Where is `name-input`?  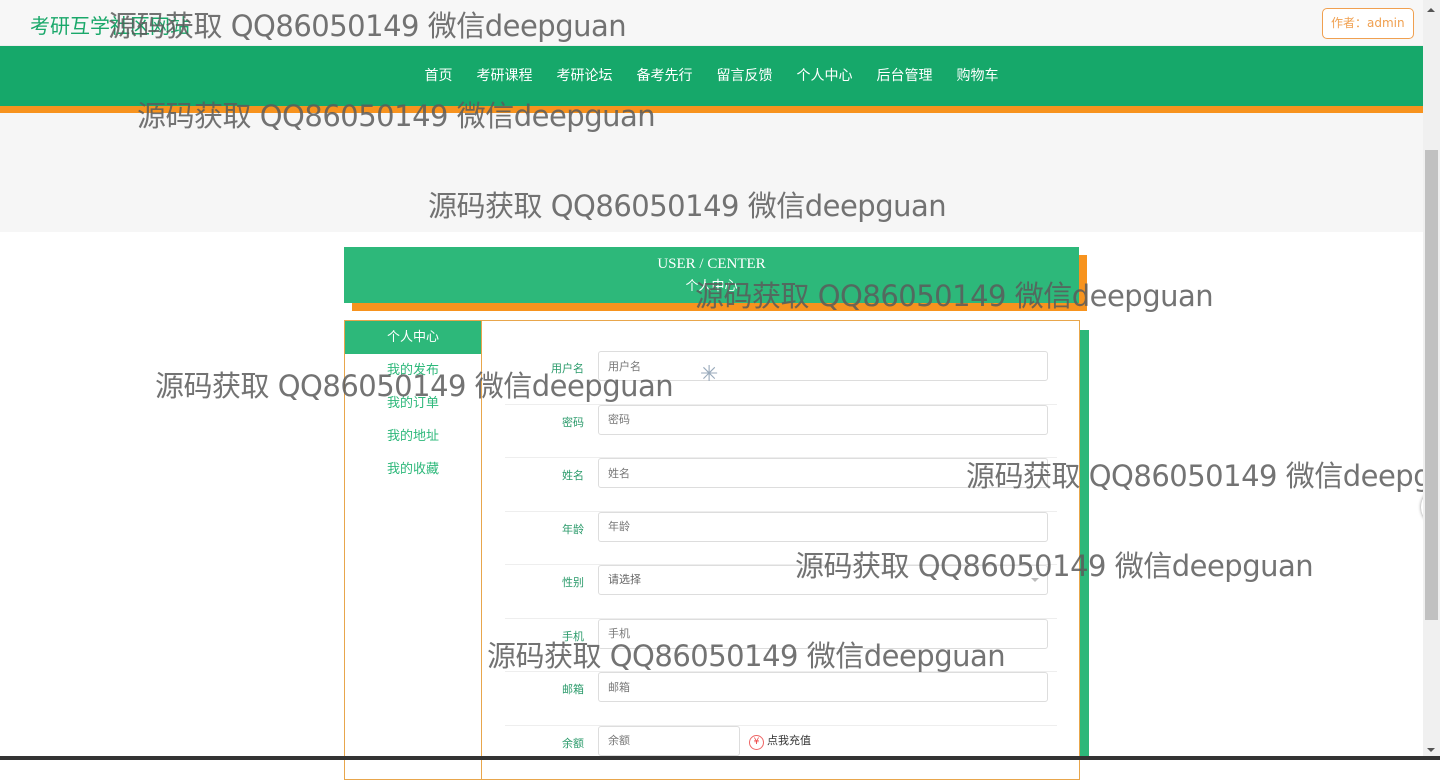
name-input is located at coordinates (823, 473).